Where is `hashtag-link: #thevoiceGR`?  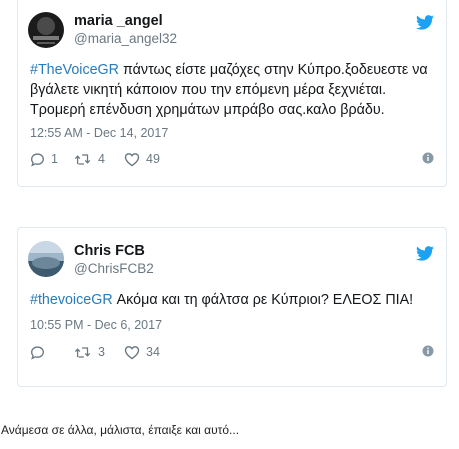
hashtag-link: #thevoiceGR is located at coordinates (71, 300).